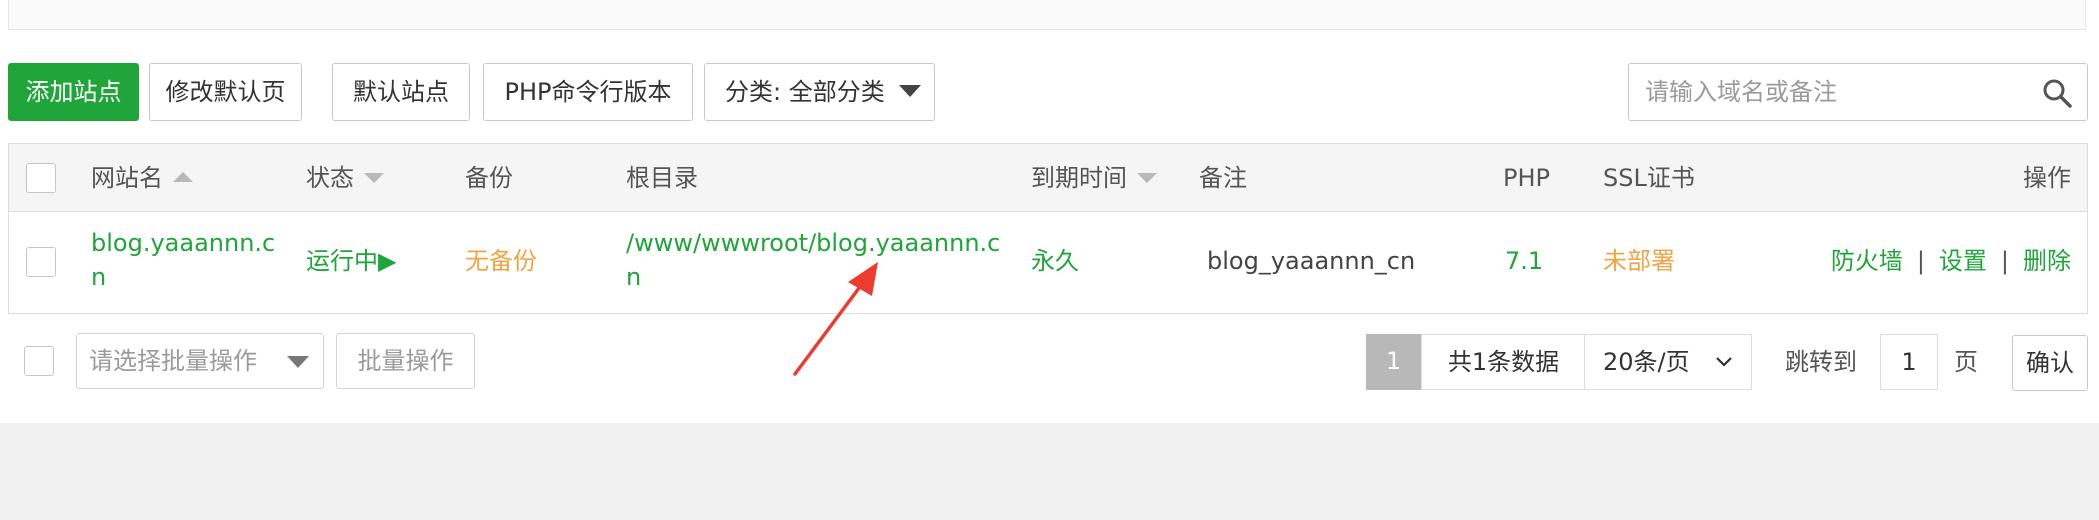  Describe the element at coordinates (1311, 261) in the screenshot. I see `remark-value: blog_yaaannn_cn` at that location.